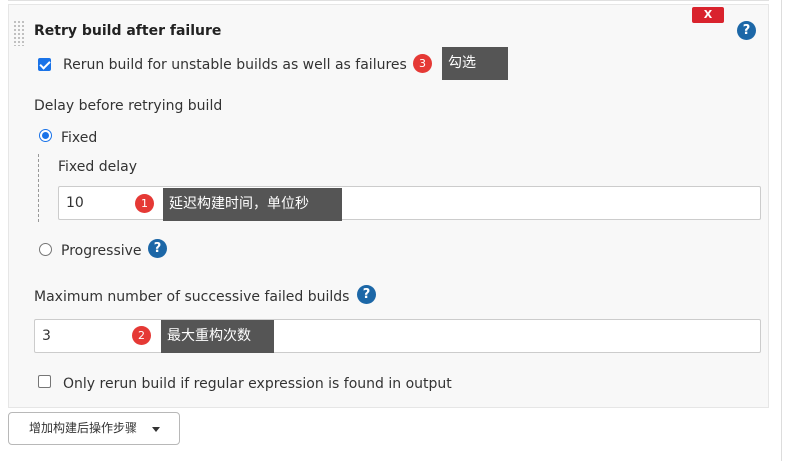 This screenshot has height=461, width=794. I want to click on fixed-radio, so click(45, 135).